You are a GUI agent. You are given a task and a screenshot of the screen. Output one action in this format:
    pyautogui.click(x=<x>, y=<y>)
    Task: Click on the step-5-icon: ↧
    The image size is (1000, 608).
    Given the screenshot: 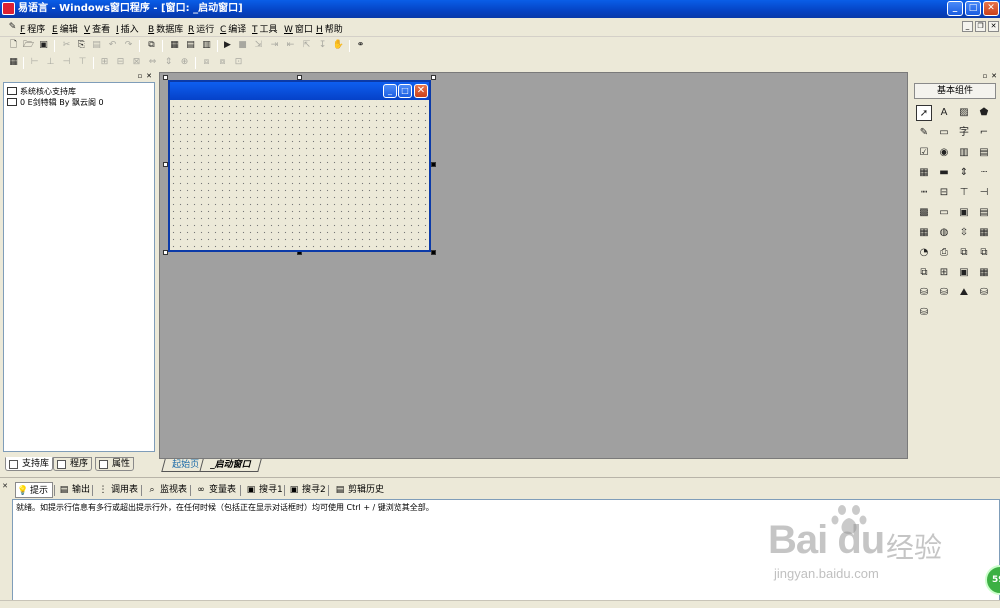 What is the action you would take?
    pyautogui.click(x=322, y=45)
    